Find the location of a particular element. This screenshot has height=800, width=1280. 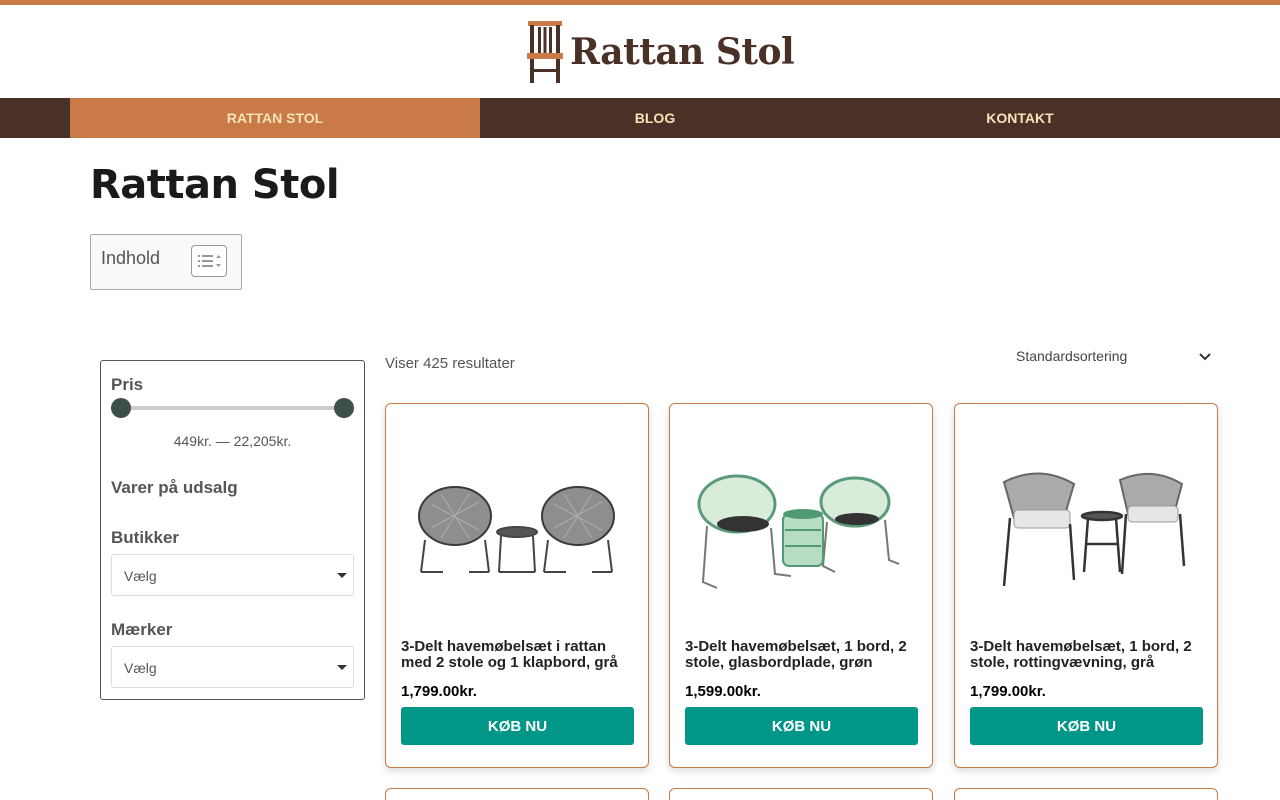

rattan-chairs-grey-image is located at coordinates (517, 524).